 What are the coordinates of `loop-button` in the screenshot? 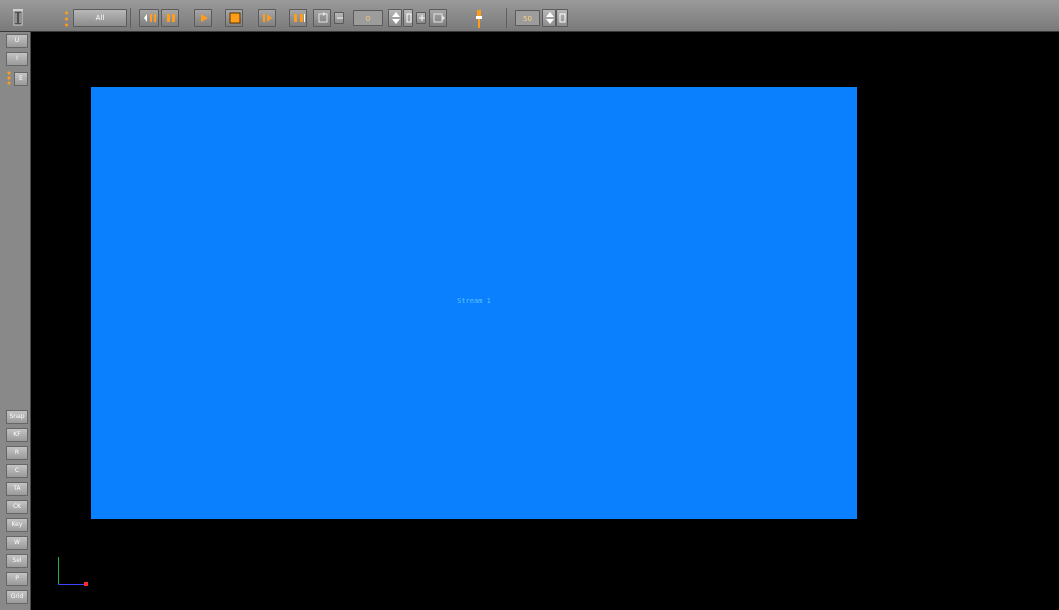 It's located at (322, 18).